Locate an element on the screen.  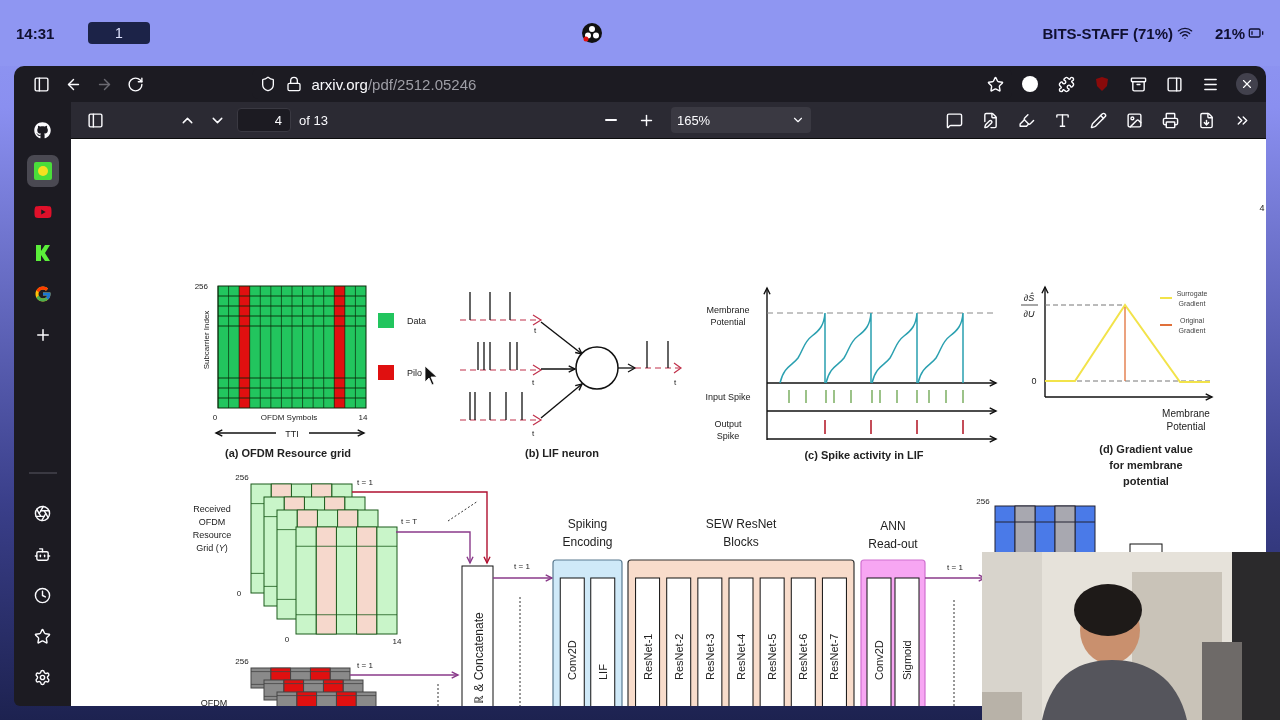
letter-k-icon is located at coordinates (42, 253).